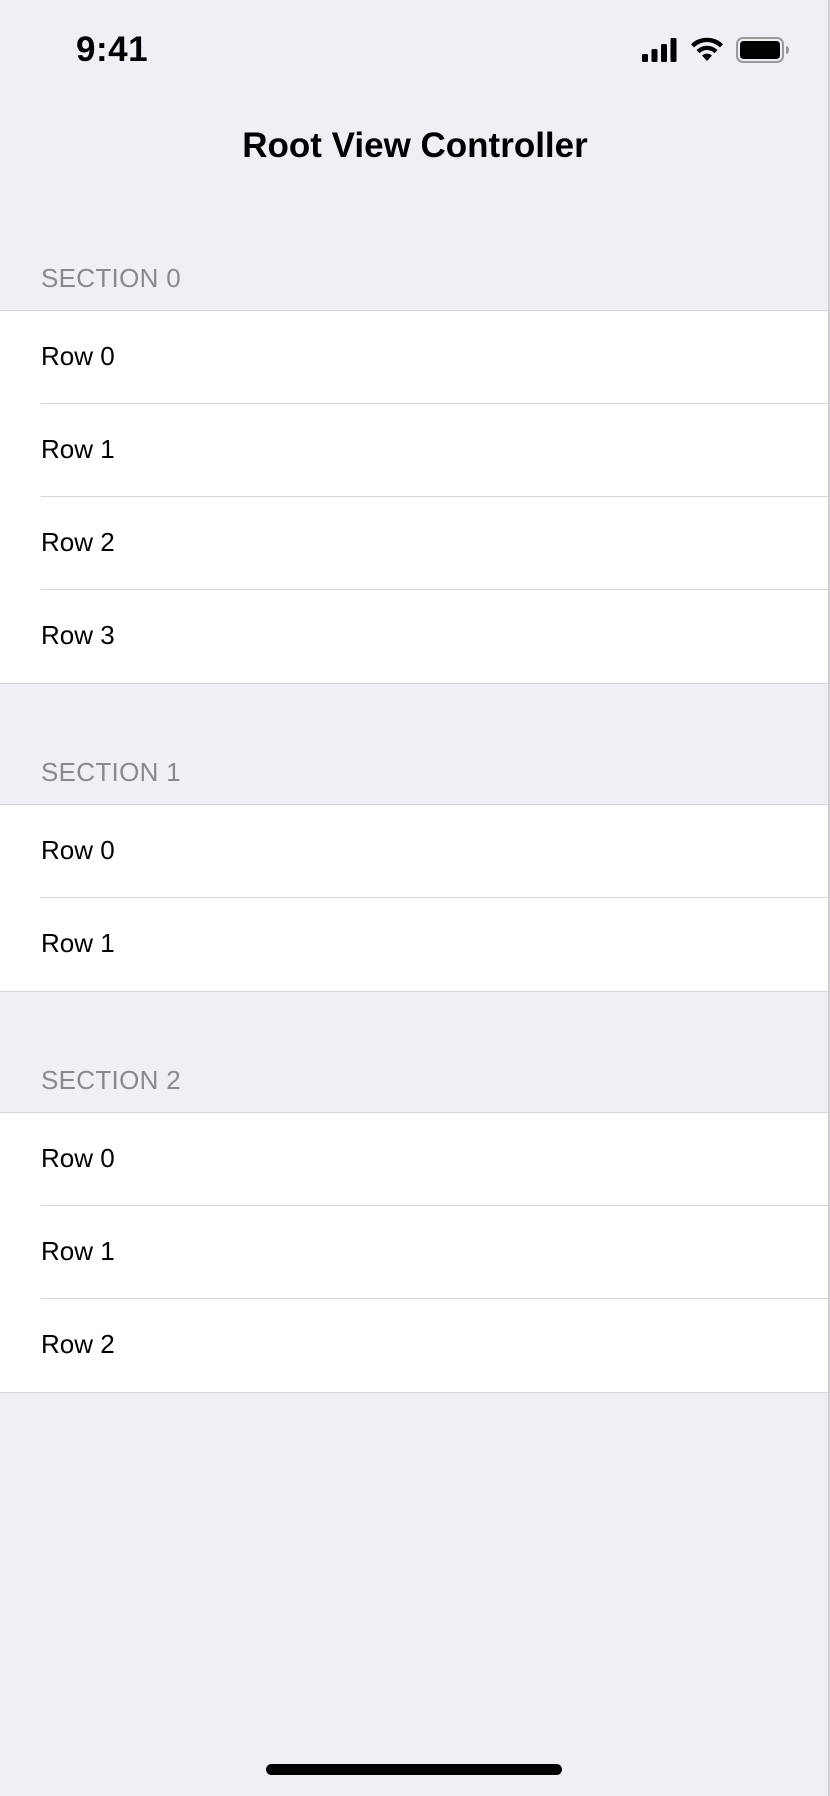 The width and height of the screenshot is (830, 1796). I want to click on section-header: SECTION 0, so click(414, 273).